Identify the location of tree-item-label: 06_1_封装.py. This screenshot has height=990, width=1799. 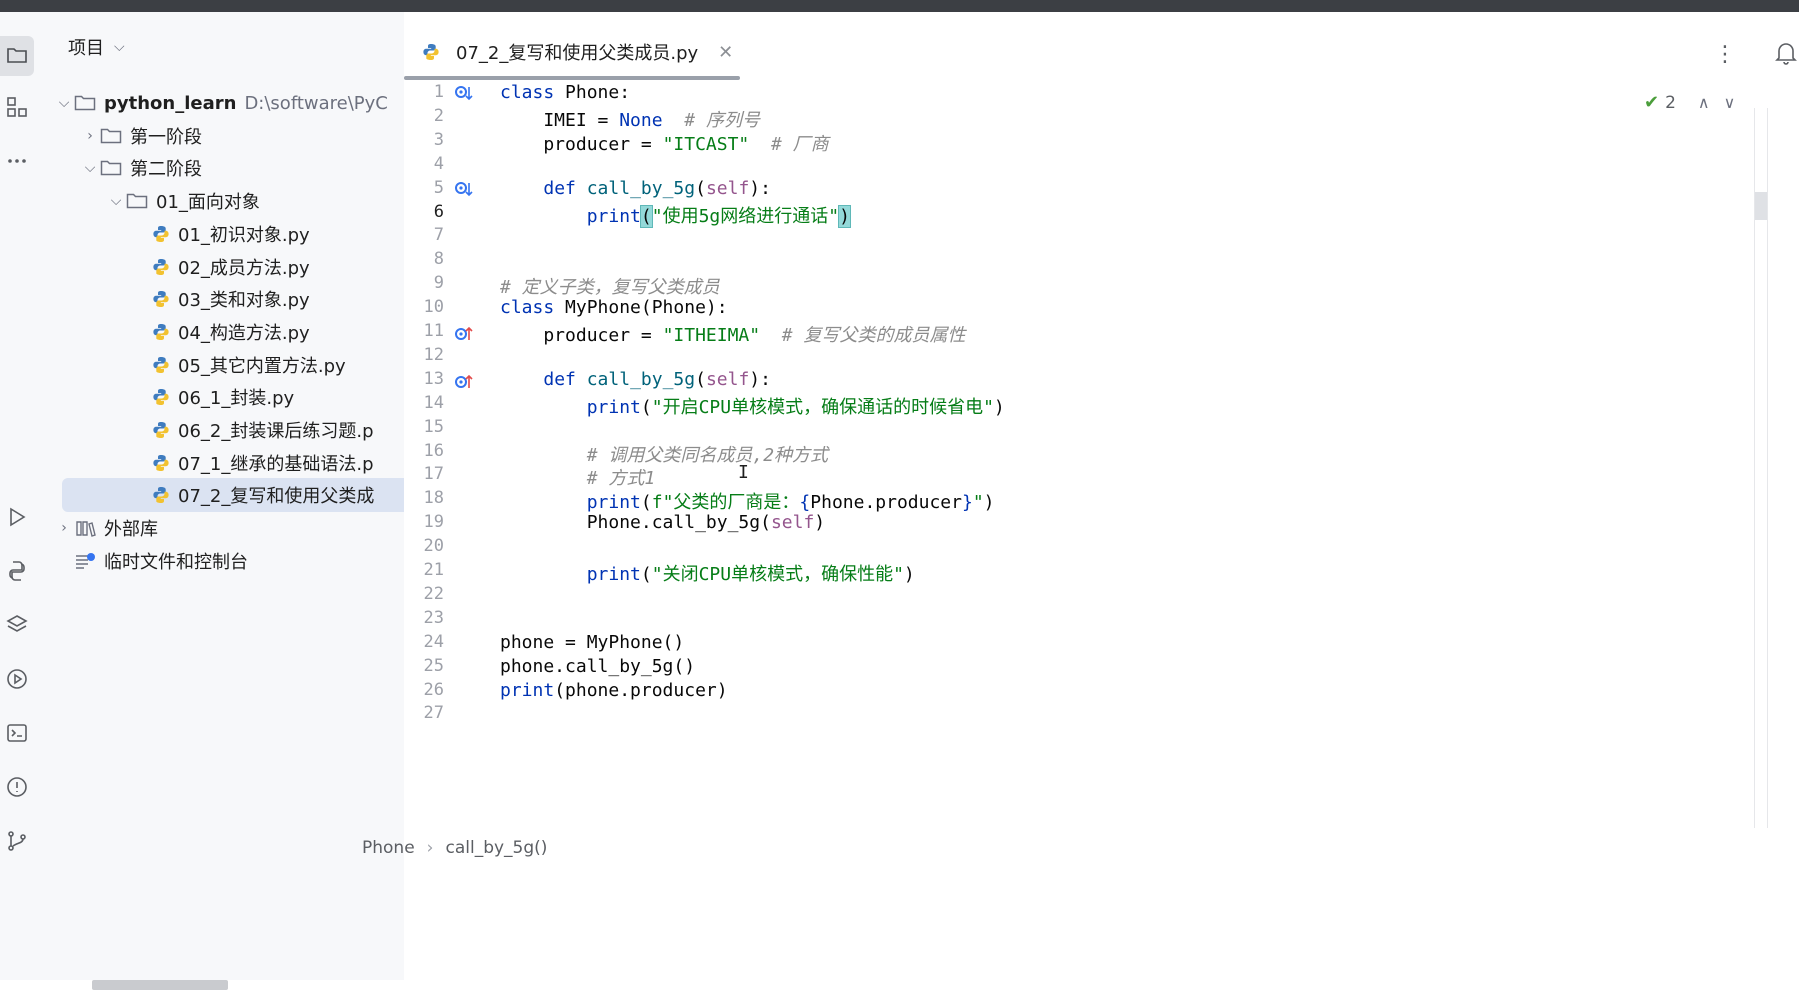
(236, 399).